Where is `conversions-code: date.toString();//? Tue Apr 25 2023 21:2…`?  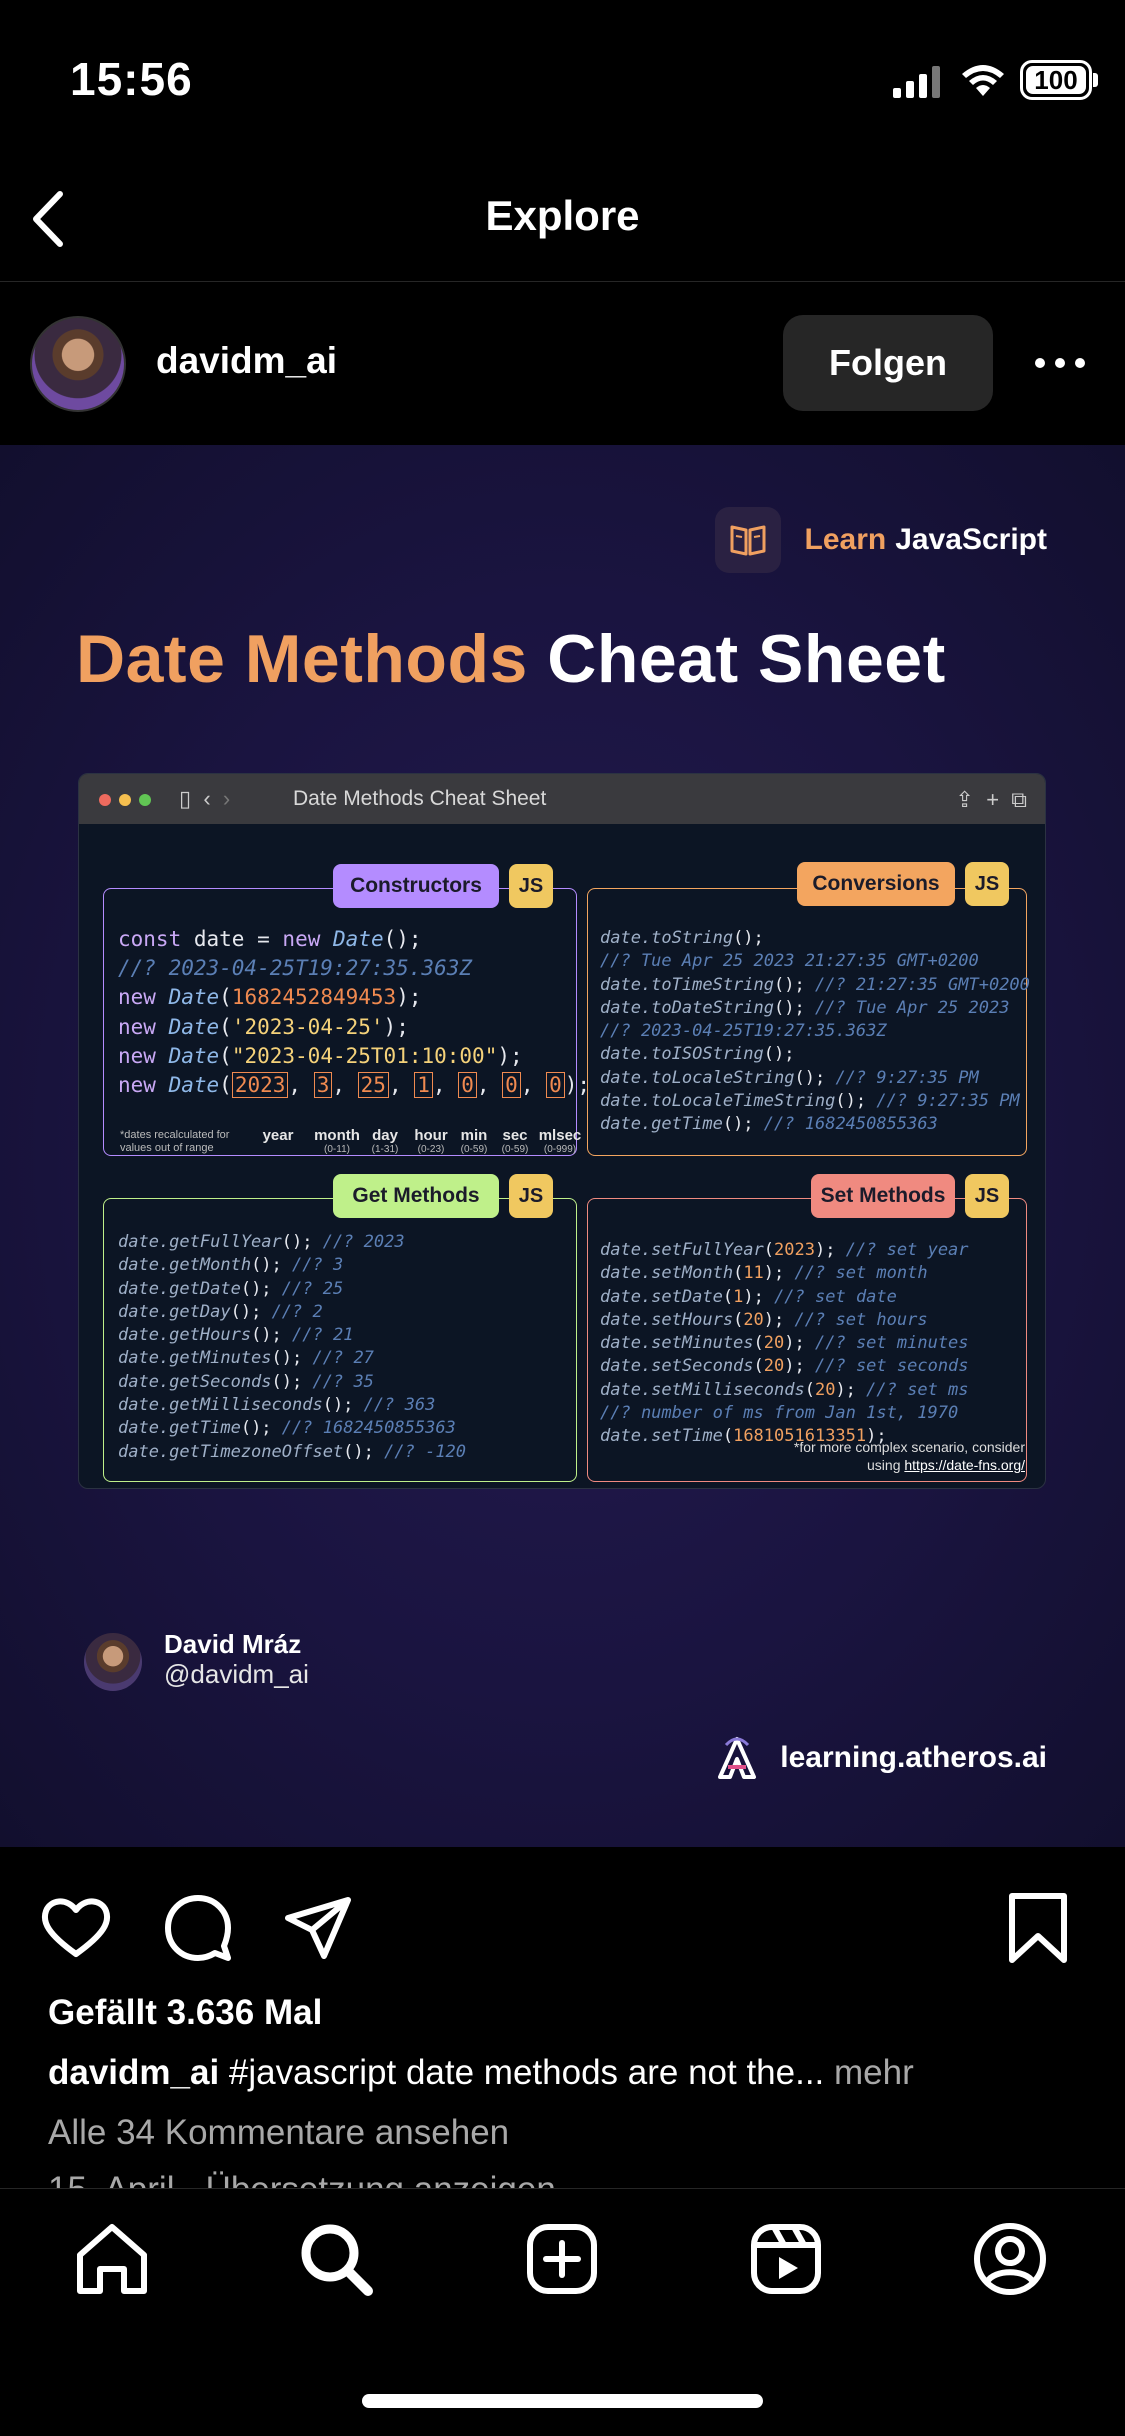
conversions-code: date.toString();//? Tue Apr 25 2023 21:2… is located at coordinates (815, 1031).